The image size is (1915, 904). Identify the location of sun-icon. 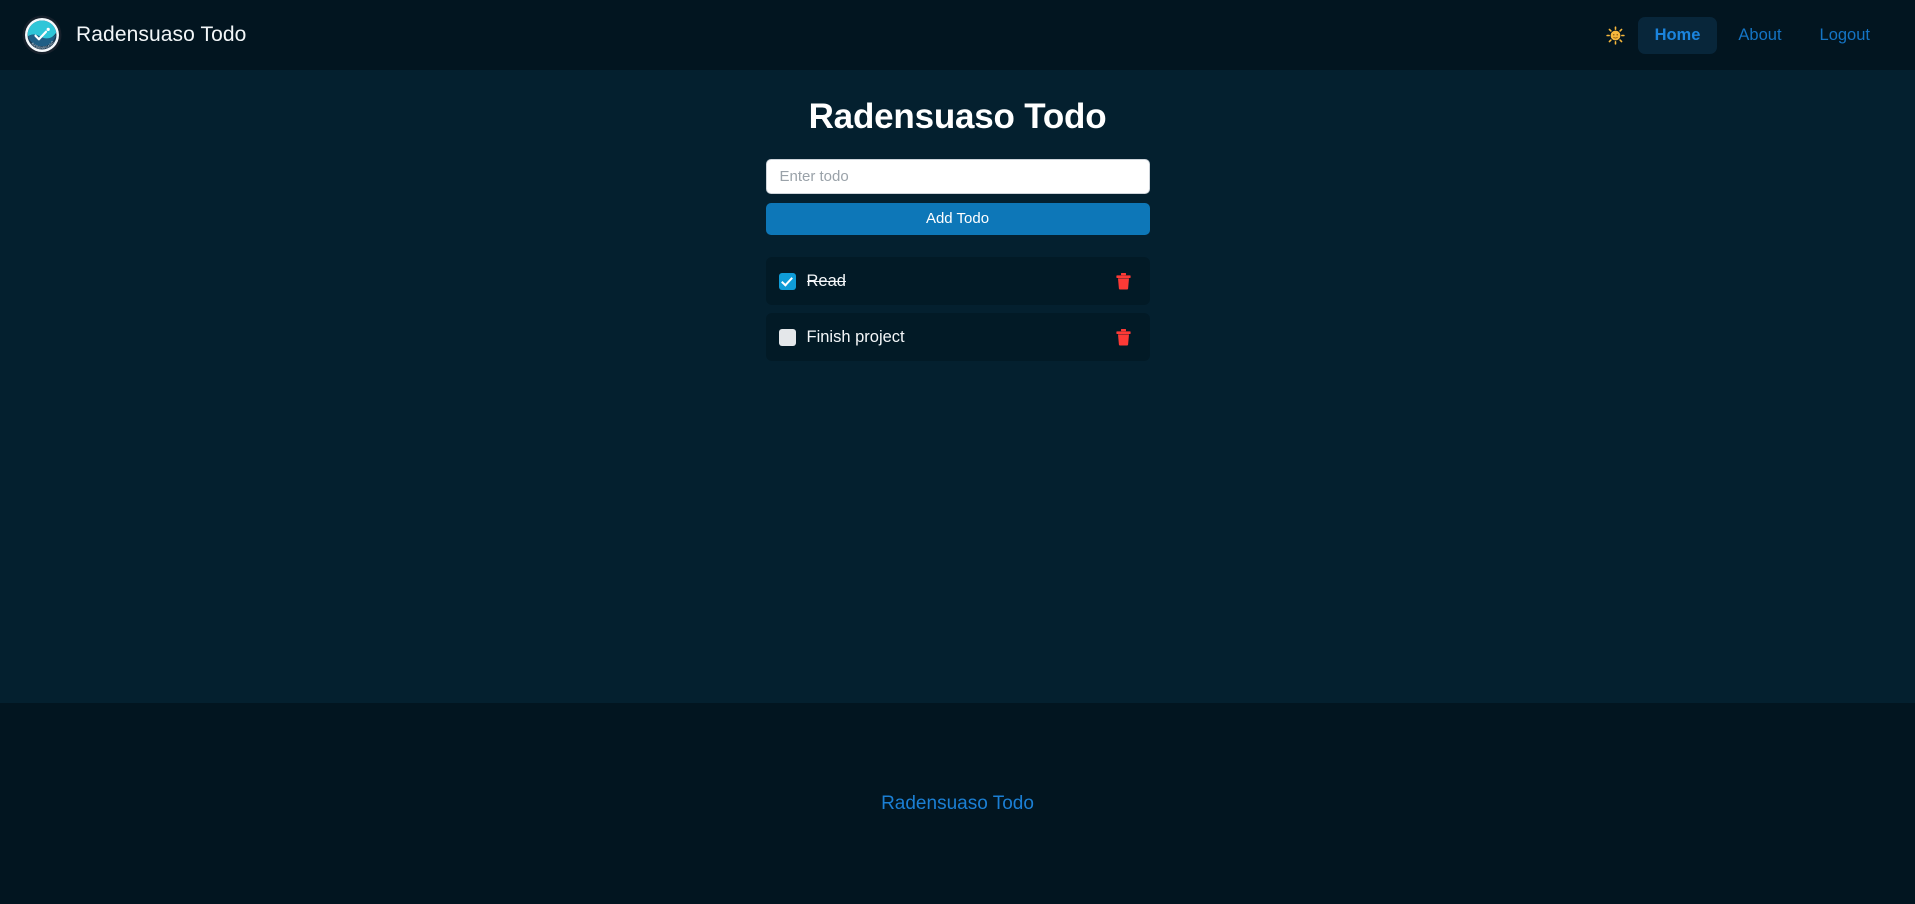
(1615, 35).